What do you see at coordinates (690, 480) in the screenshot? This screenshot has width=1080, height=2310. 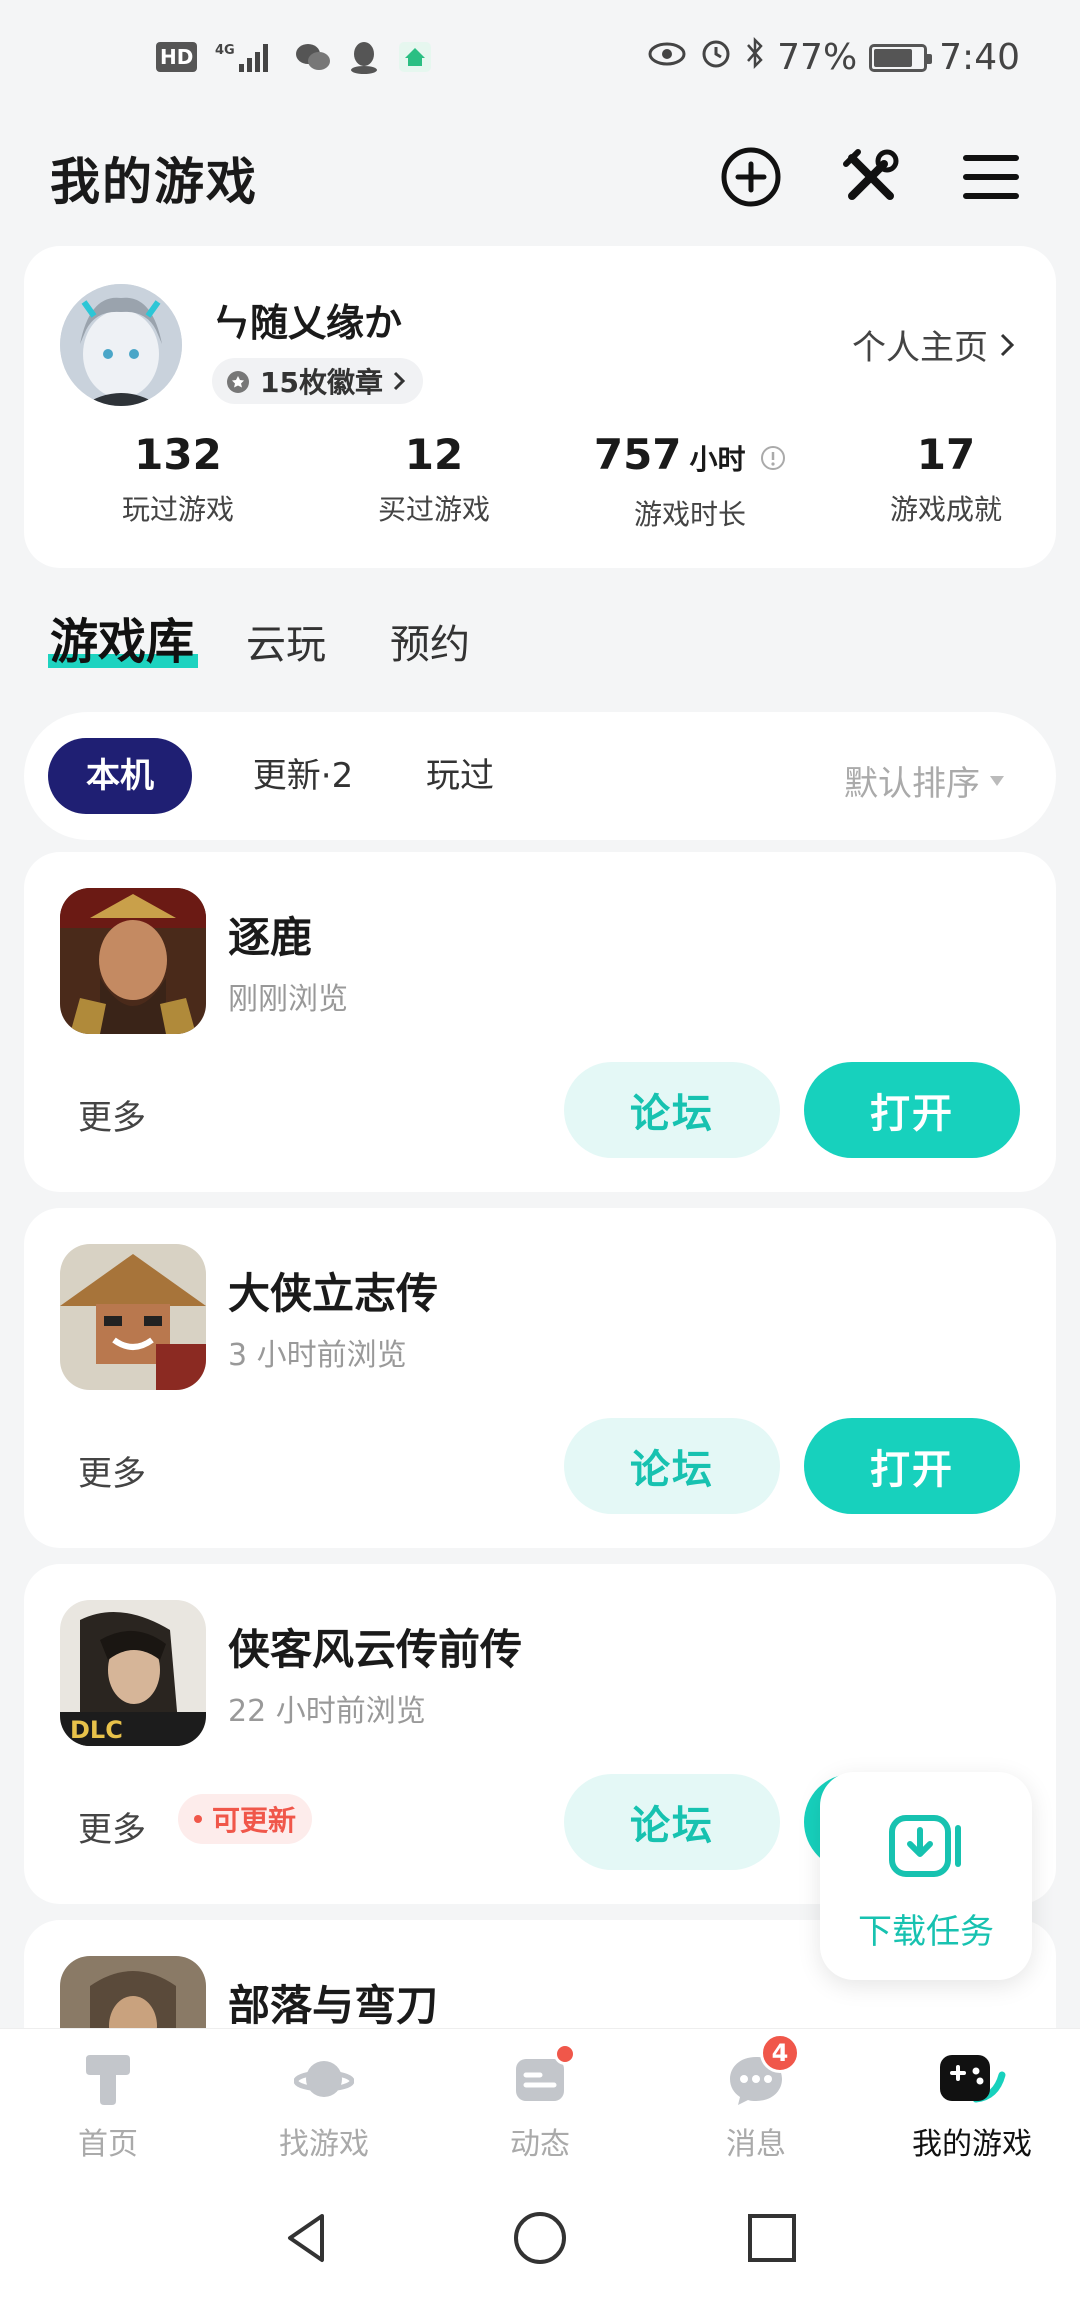 I see `stat-playtime: 757 小时 游戏时长` at bounding box center [690, 480].